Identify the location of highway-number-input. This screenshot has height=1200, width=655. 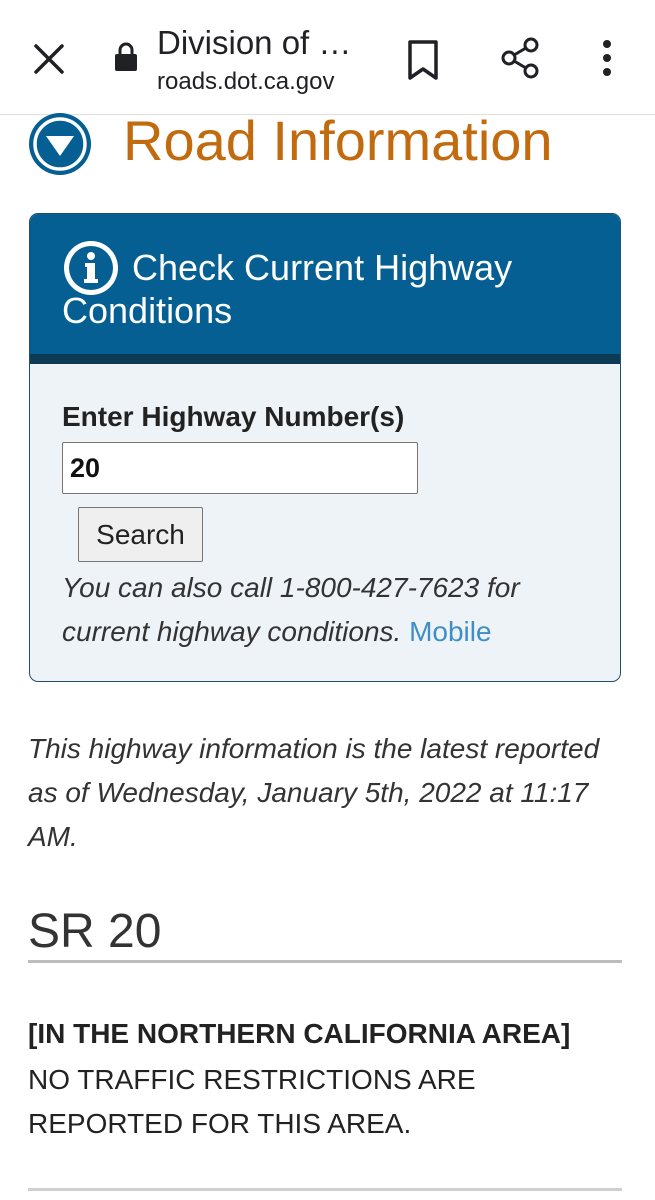
(240, 468).